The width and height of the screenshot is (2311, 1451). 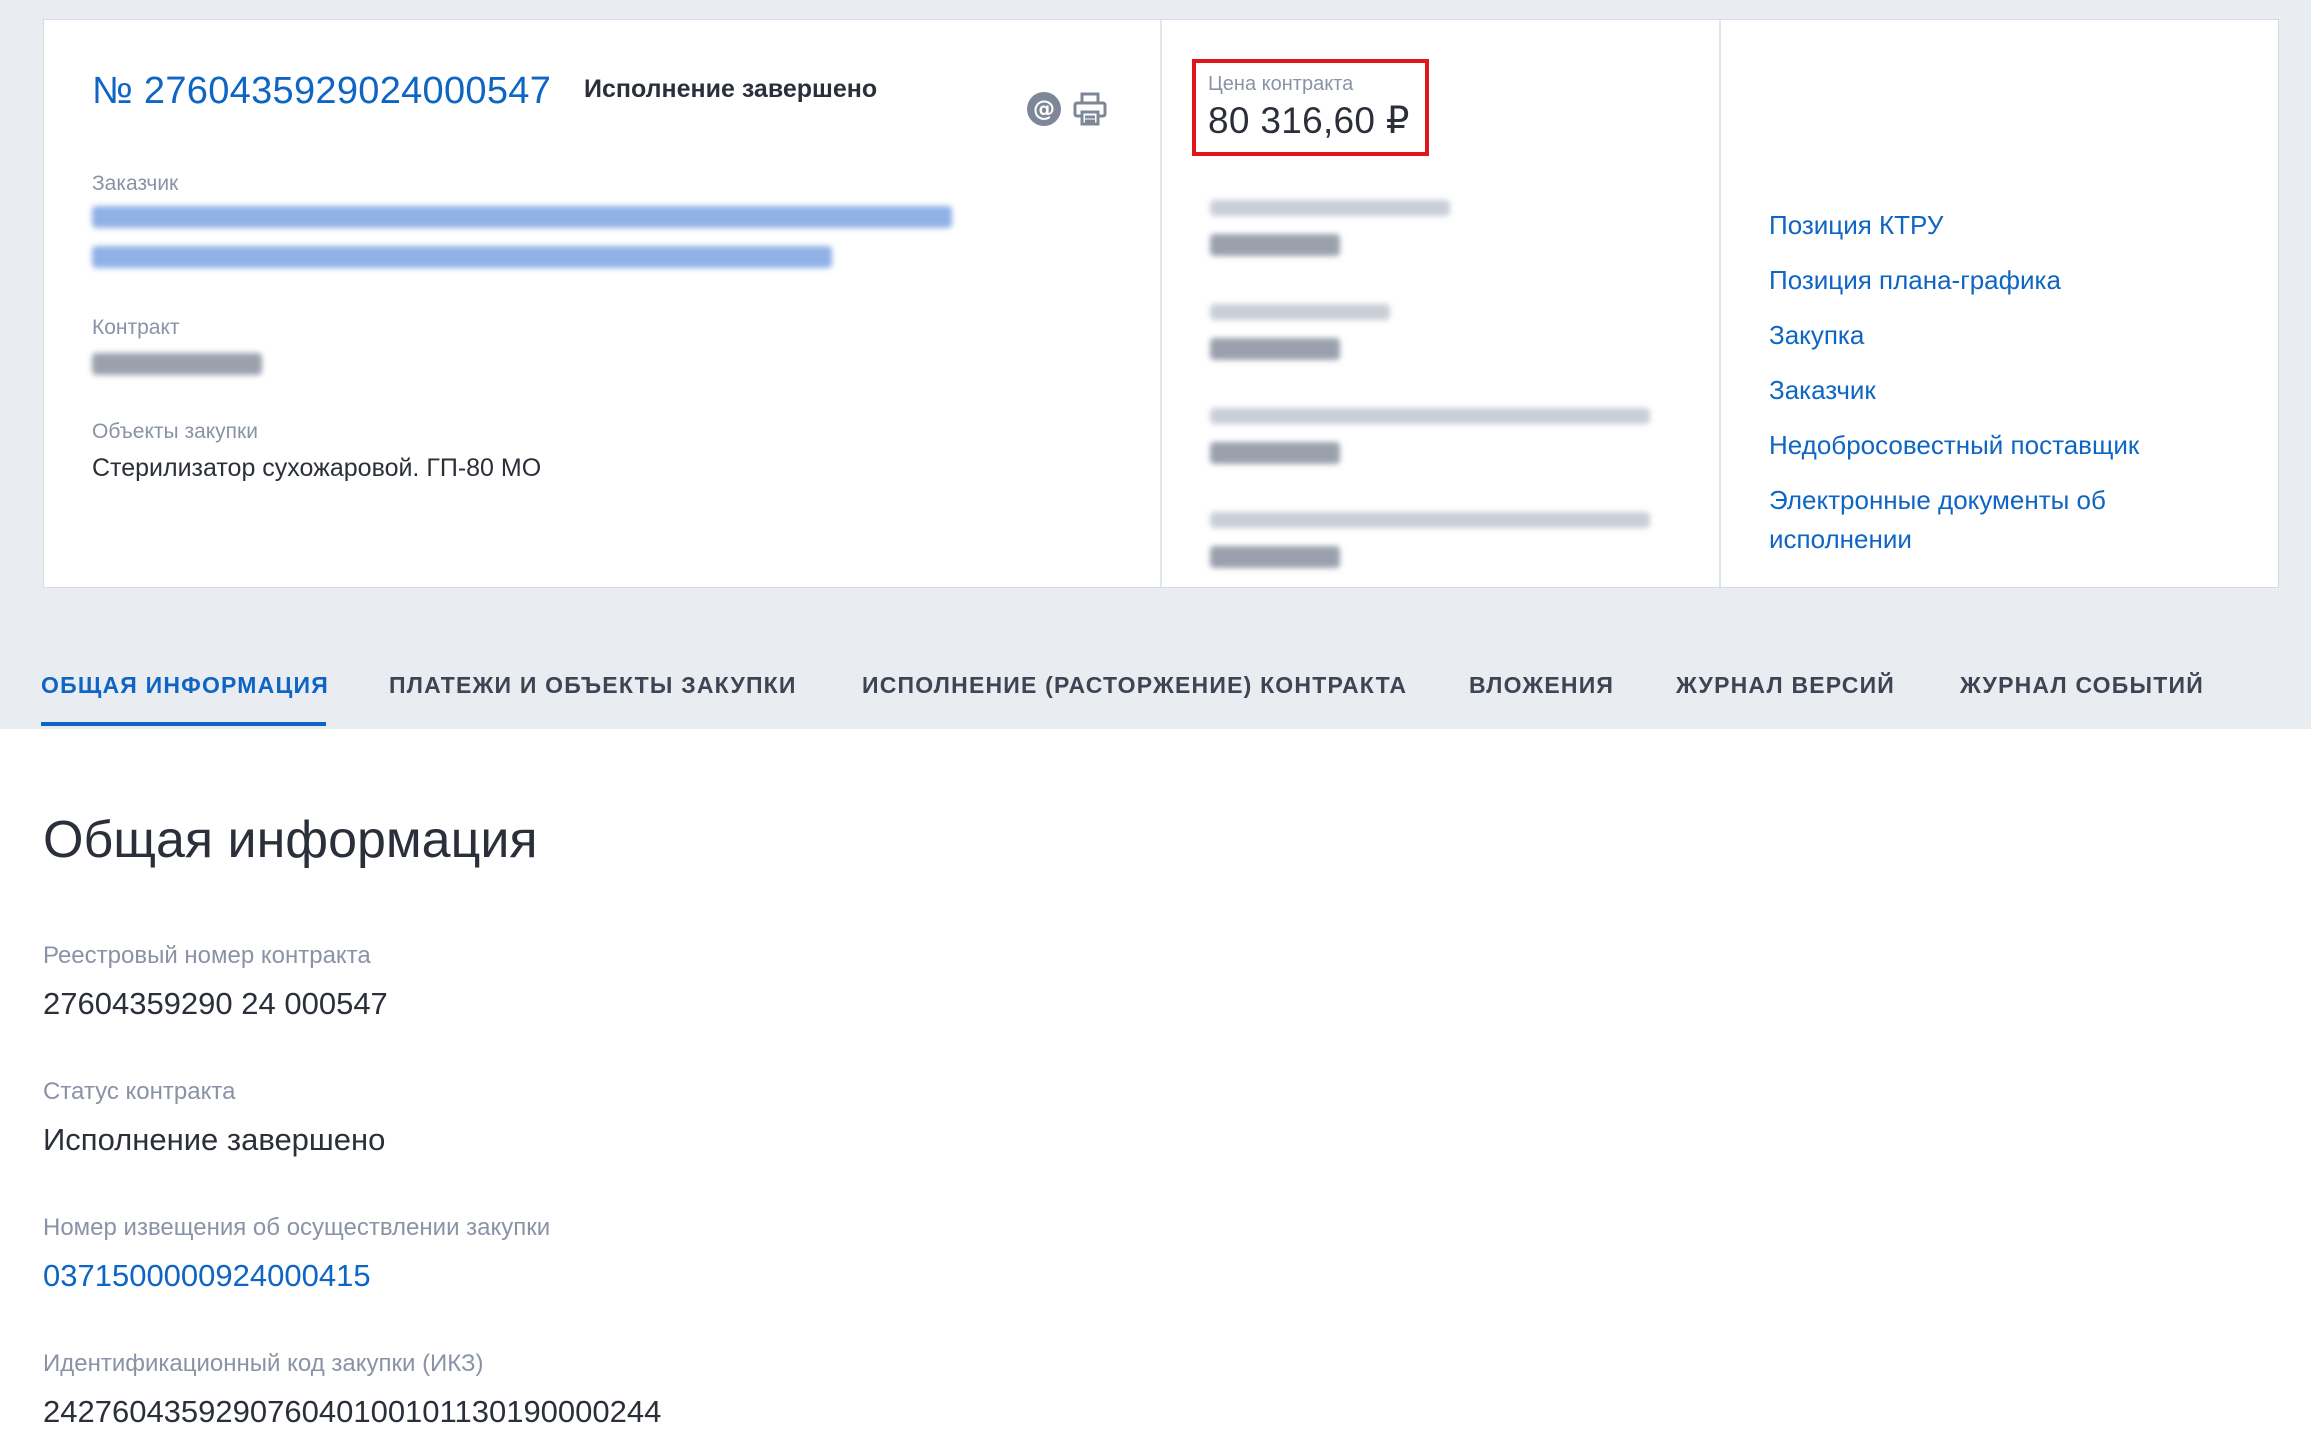 I want to click on customer-label: Заказчик, so click(x=135, y=183).